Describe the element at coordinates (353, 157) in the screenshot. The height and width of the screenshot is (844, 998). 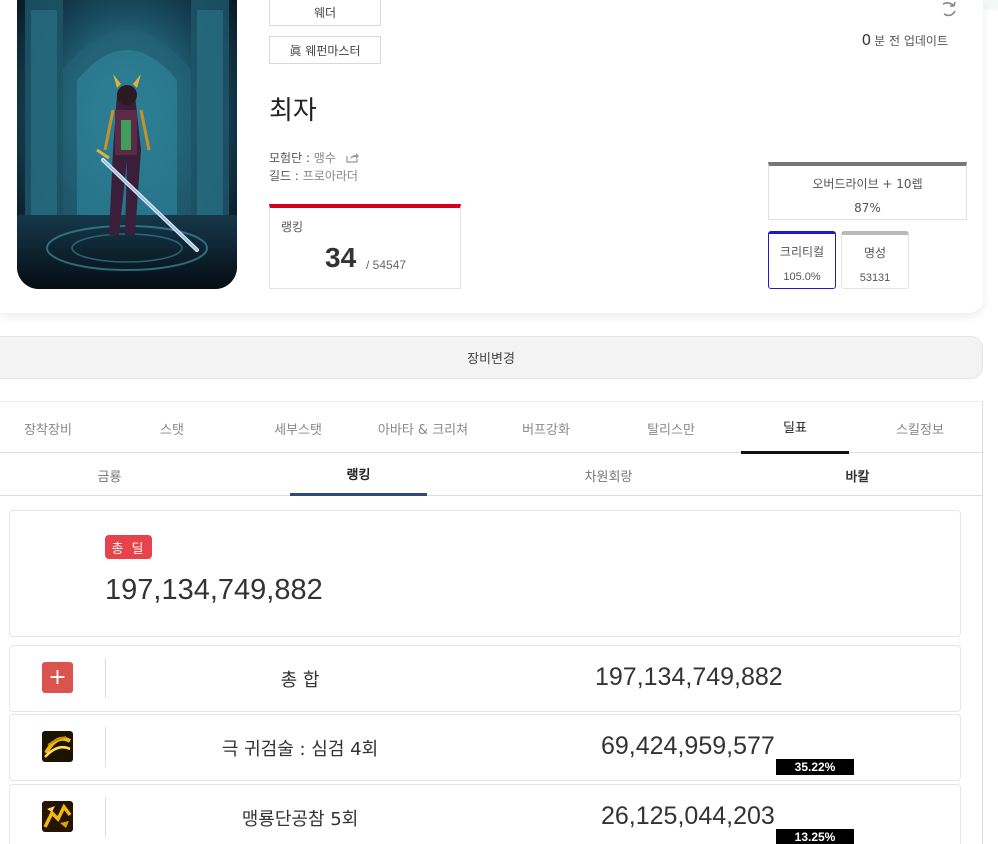
I see `share-icon` at that location.